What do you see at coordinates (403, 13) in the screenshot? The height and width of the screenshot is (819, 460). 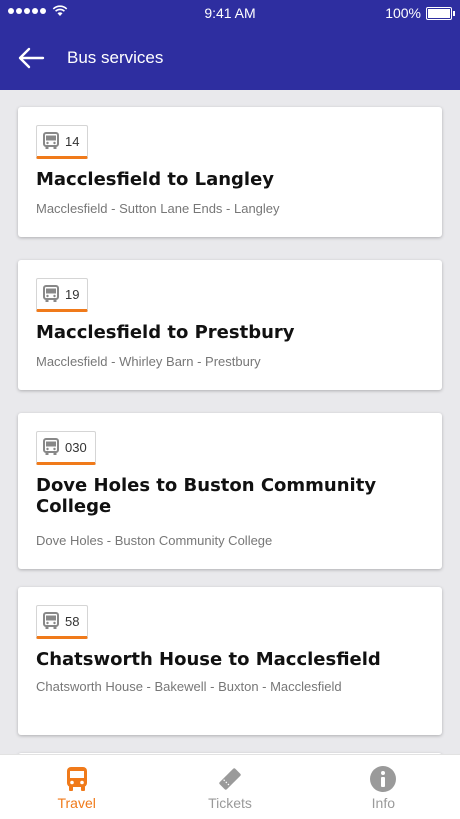 I see `battery-percent: 100%` at bounding box center [403, 13].